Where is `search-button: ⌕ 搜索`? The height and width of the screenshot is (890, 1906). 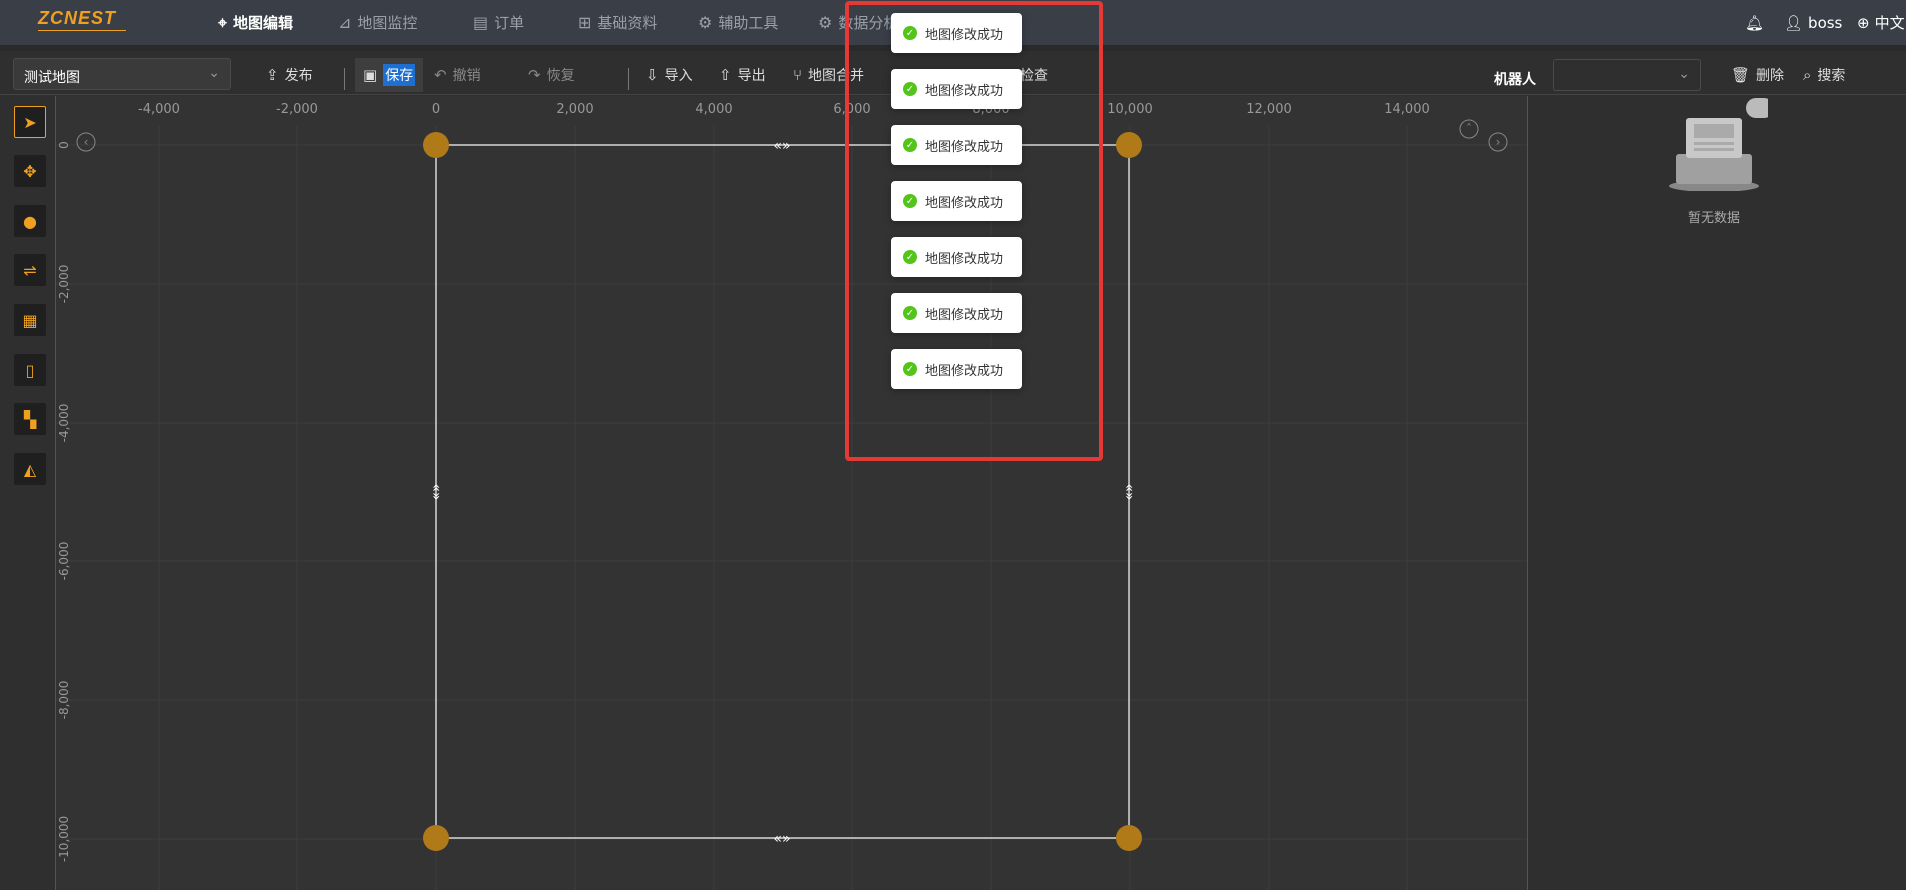
search-button: ⌕ 搜索 is located at coordinates (1824, 75).